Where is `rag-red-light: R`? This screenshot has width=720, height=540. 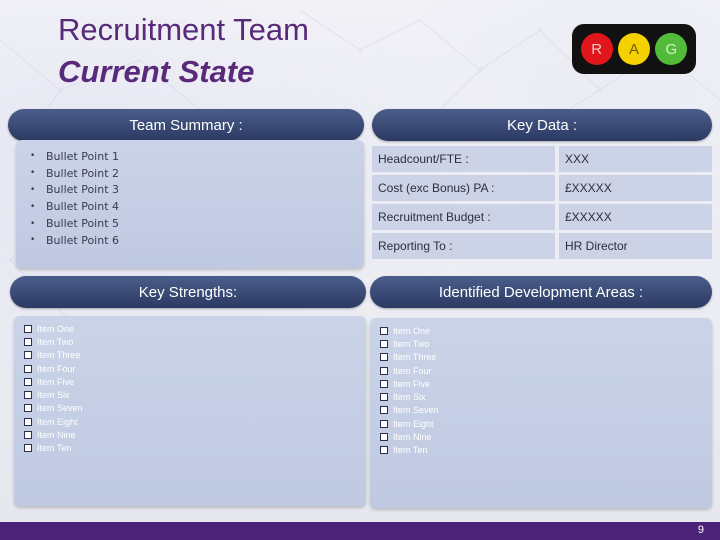 rag-red-light: R is located at coordinates (596, 49).